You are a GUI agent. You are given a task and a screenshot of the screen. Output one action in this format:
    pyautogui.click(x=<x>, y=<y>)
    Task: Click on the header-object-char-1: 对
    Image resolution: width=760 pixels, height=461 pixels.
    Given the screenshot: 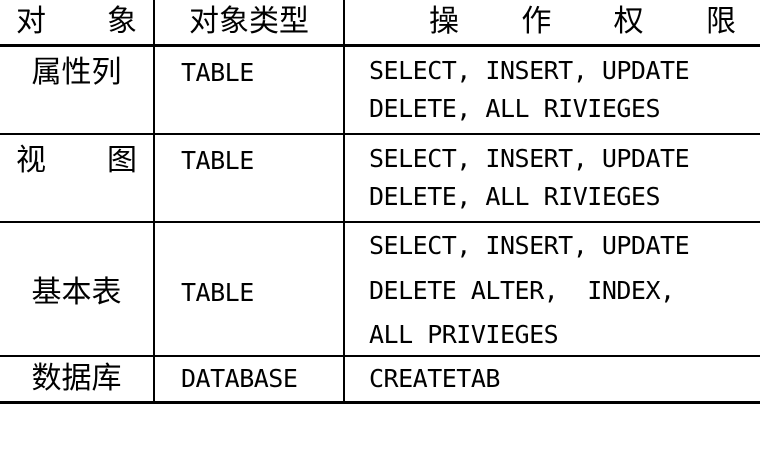 What is the action you would take?
    pyautogui.click(x=31, y=21)
    